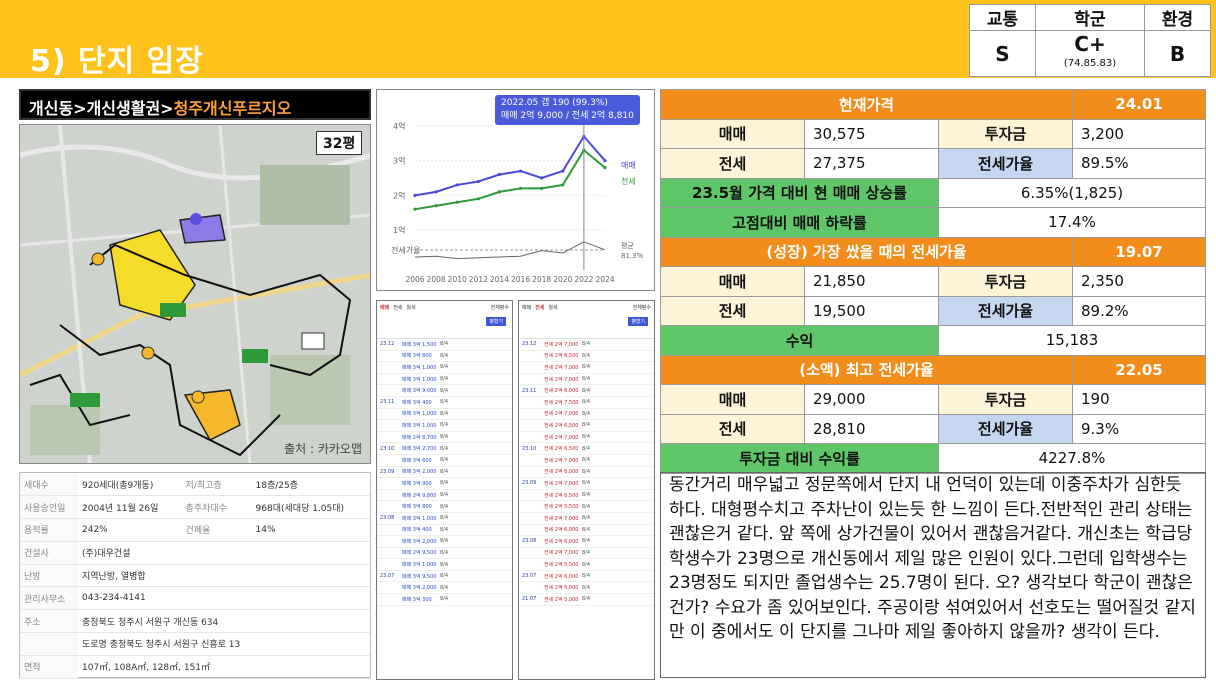 Image resolution: width=1216 pixels, height=684 pixels. I want to click on info-value: 043-234-4141, so click(224, 598).